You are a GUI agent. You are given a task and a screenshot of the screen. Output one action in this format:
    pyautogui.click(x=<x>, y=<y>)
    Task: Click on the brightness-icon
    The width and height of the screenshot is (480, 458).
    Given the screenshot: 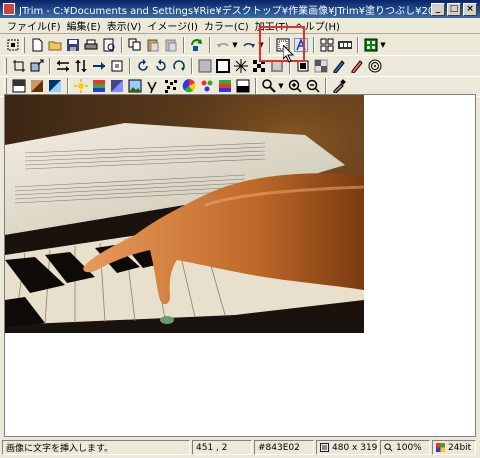 What is the action you would take?
    pyautogui.click(x=81, y=86)
    